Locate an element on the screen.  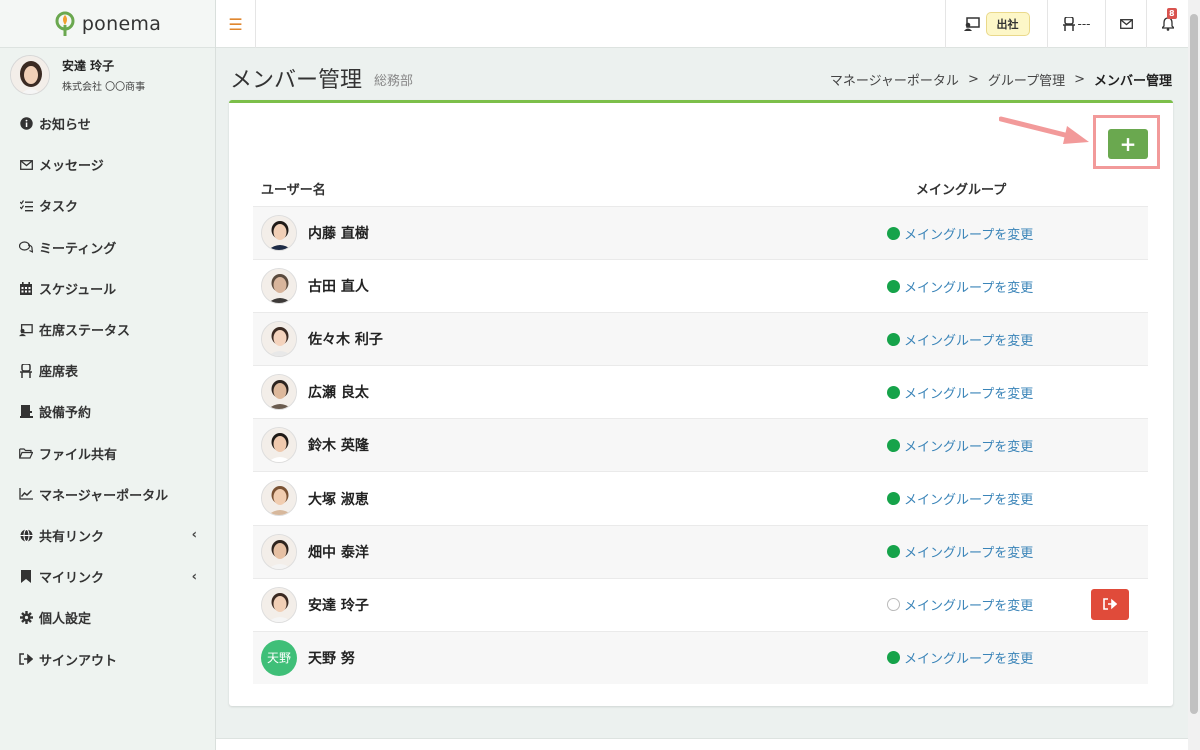
seat-status: --- is located at coordinates (1076, 24).